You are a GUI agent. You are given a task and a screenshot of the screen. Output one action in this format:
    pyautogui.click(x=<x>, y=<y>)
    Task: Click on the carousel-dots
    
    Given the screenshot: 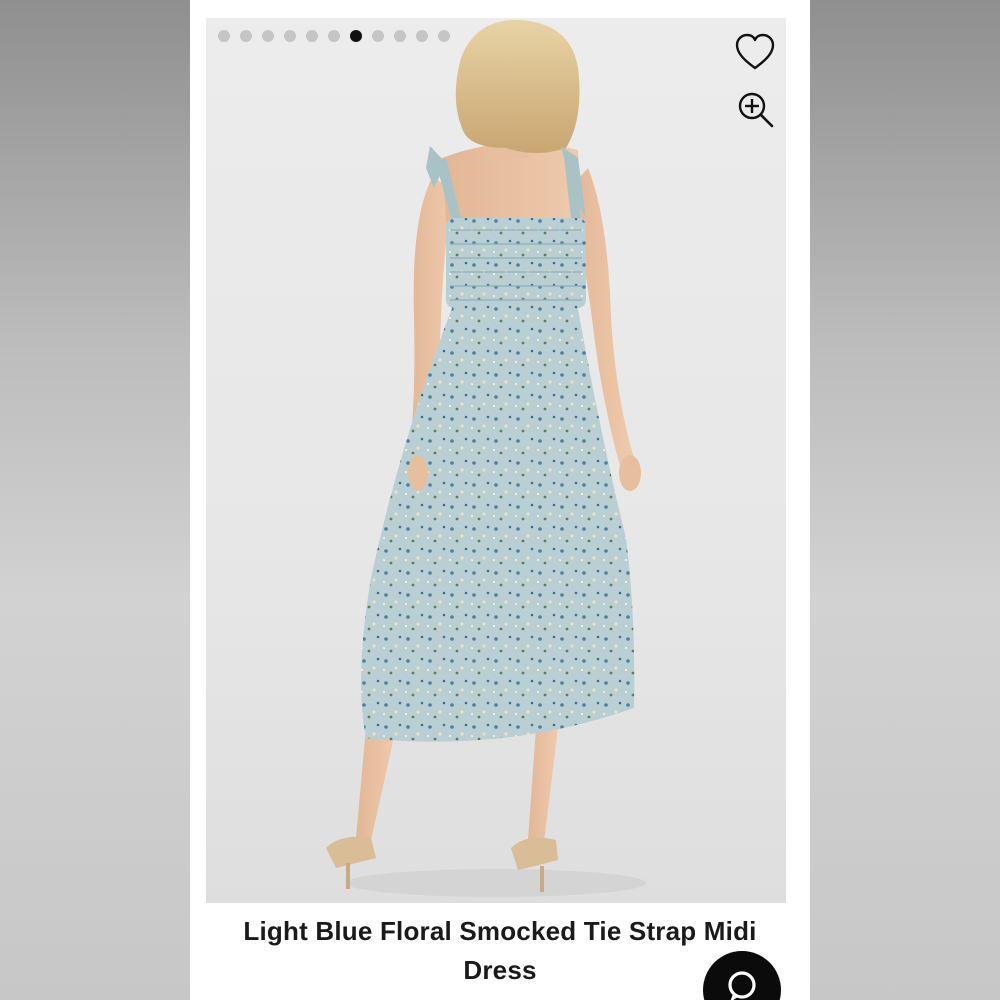 What is the action you would take?
    pyautogui.click(x=334, y=36)
    